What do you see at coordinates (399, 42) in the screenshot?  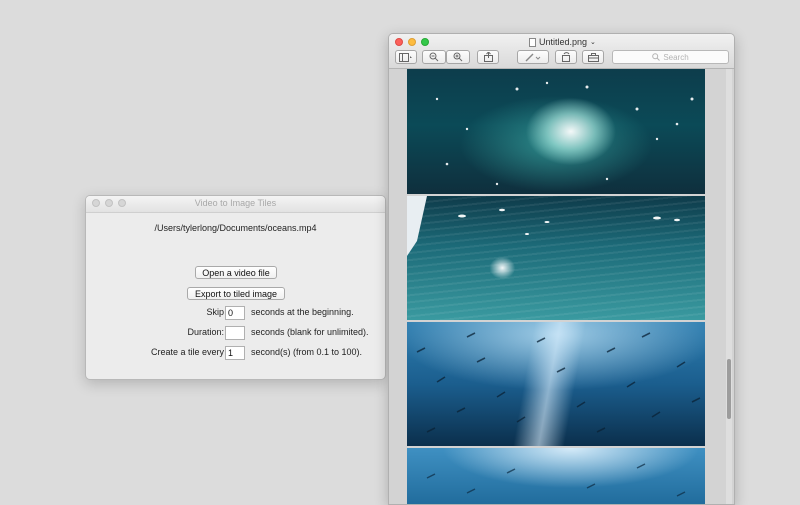 I see `close-button` at bounding box center [399, 42].